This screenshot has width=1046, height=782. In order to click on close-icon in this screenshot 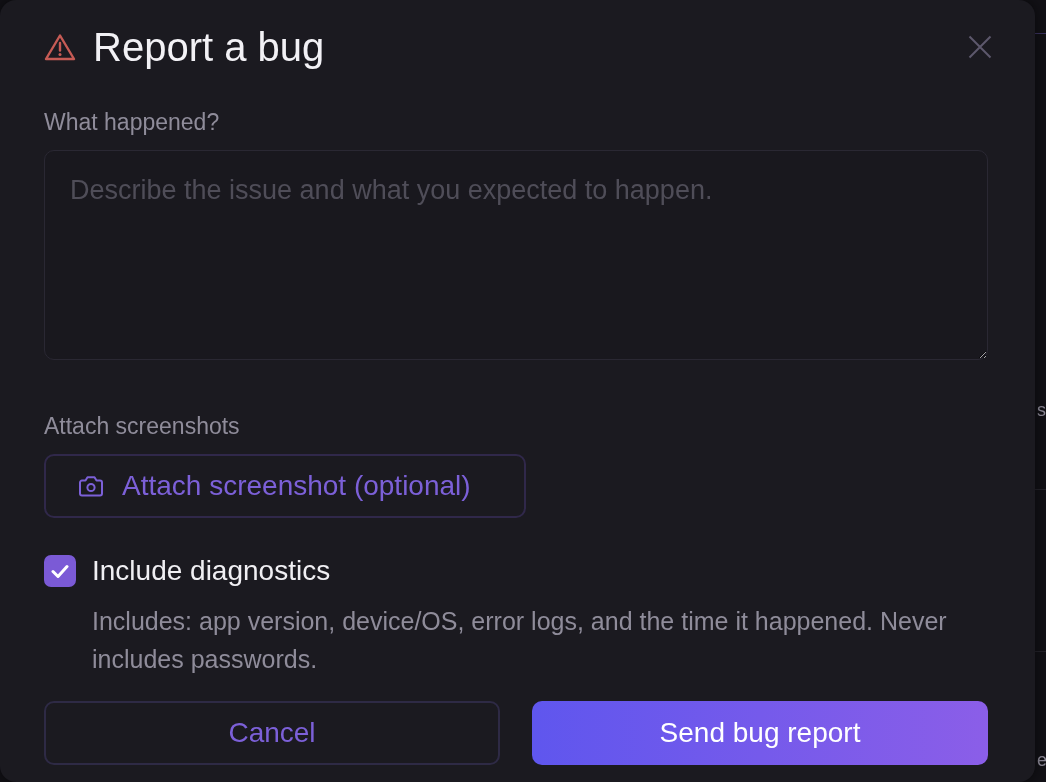, I will do `click(980, 47)`.